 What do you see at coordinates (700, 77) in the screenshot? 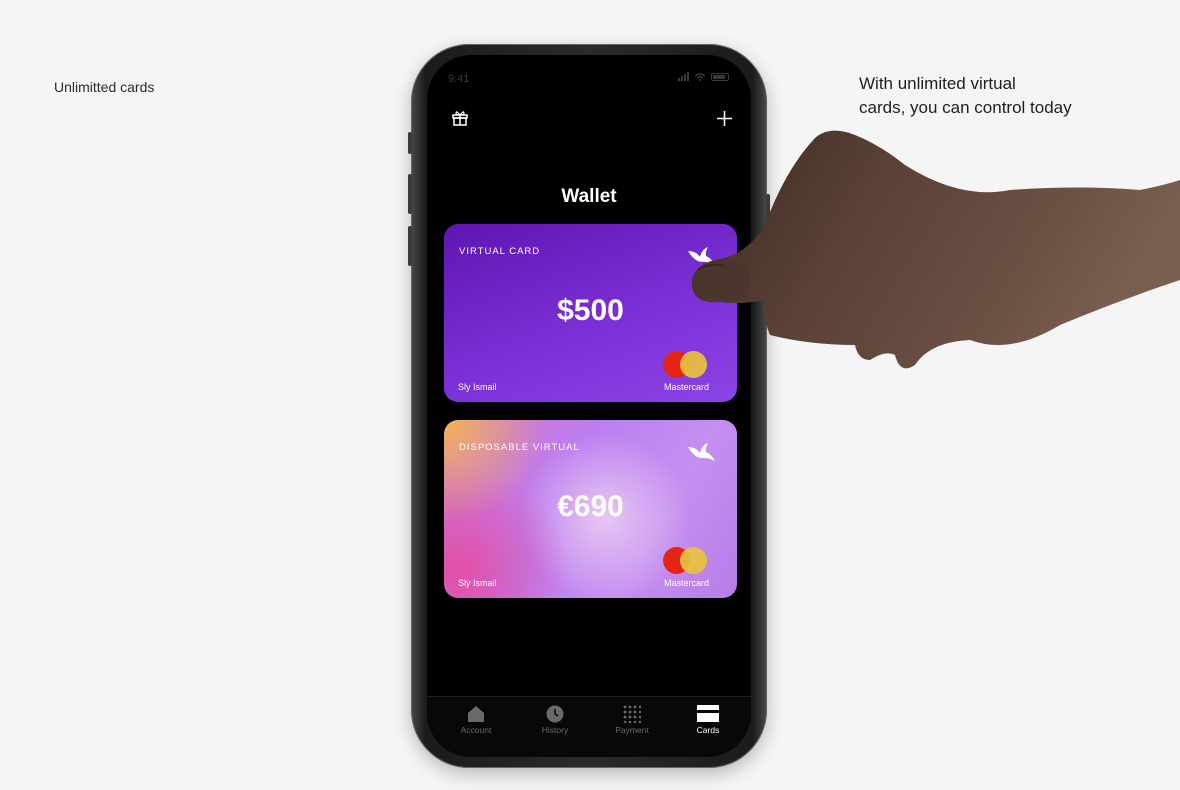
I see `wifi-icon` at bounding box center [700, 77].